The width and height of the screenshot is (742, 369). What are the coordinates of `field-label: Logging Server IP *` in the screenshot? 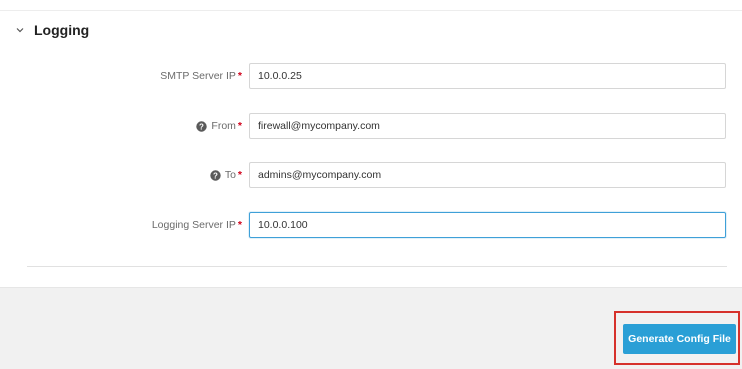 It's located at (197, 225).